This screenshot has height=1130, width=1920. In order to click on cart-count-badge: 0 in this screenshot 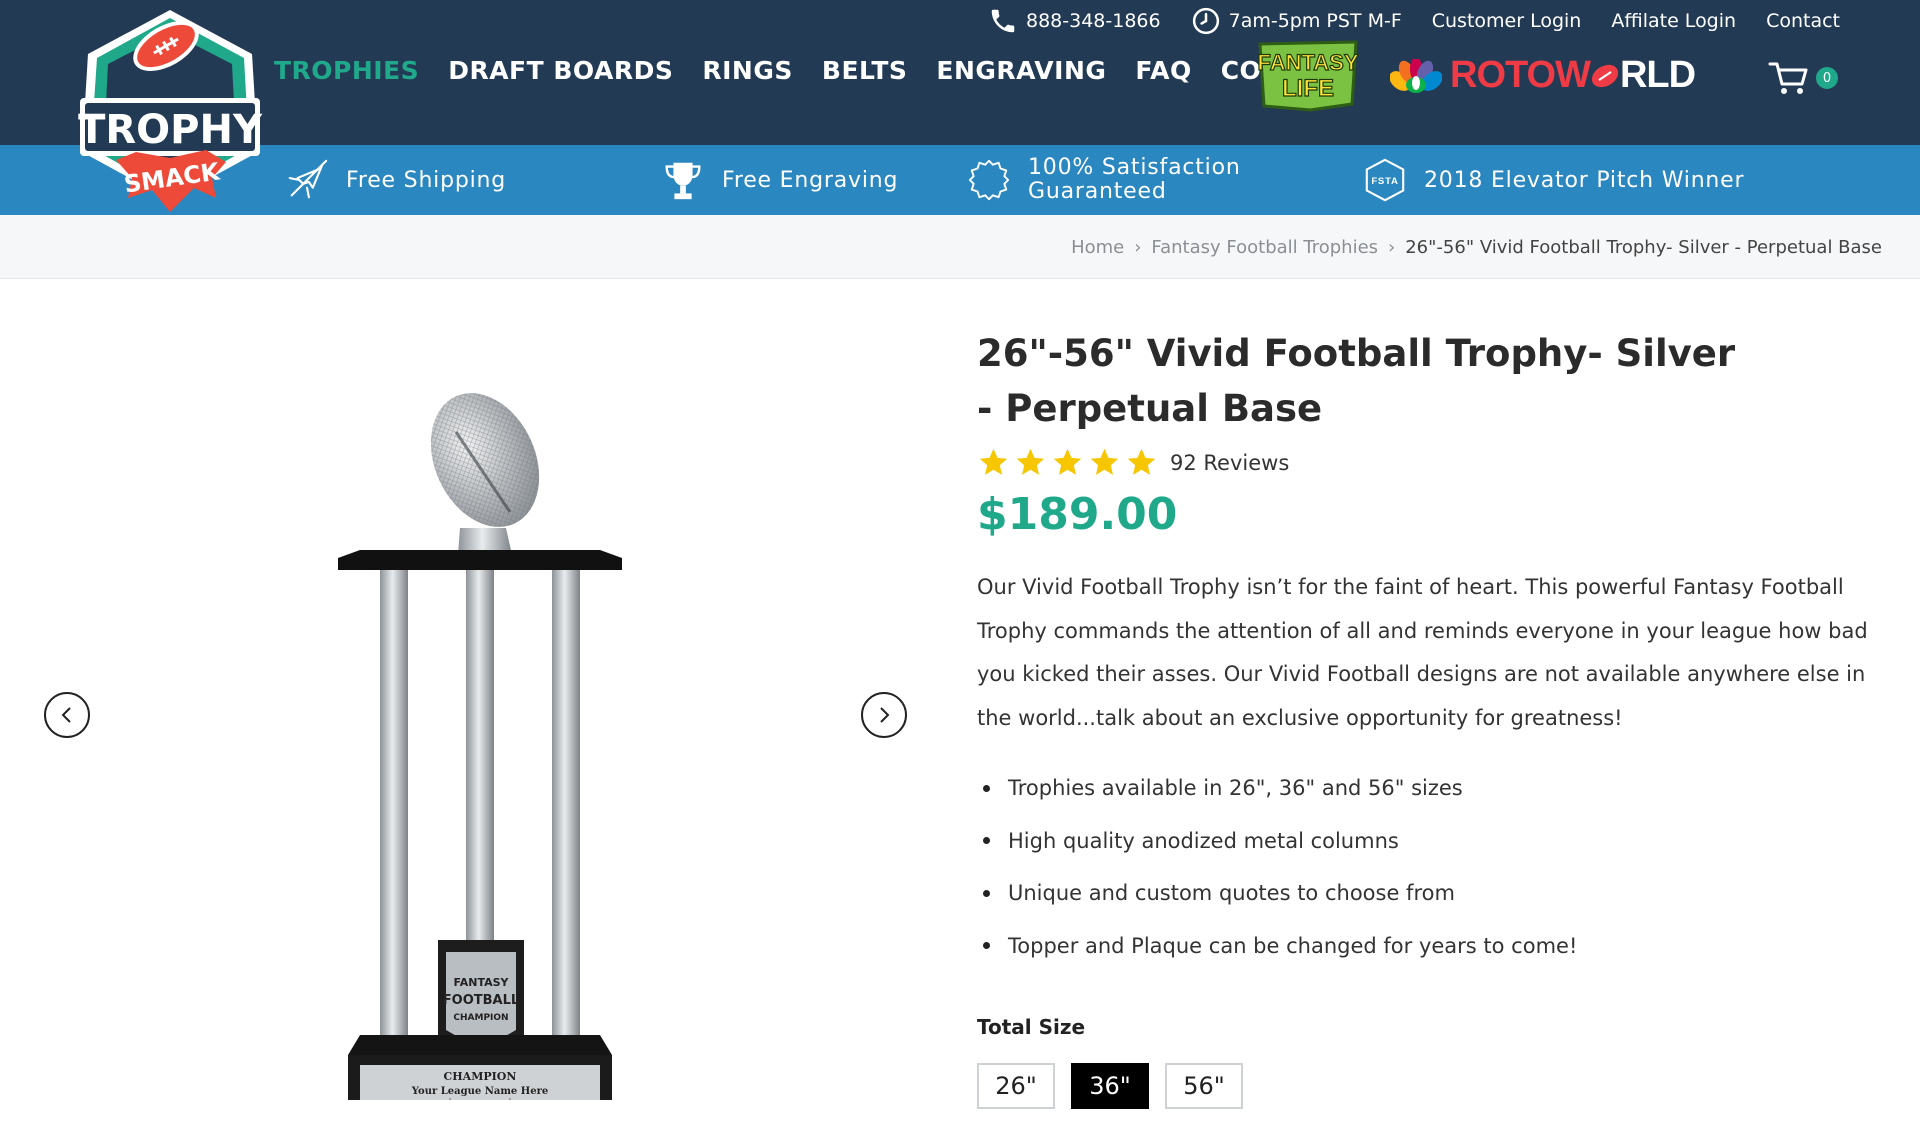, I will do `click(1827, 78)`.